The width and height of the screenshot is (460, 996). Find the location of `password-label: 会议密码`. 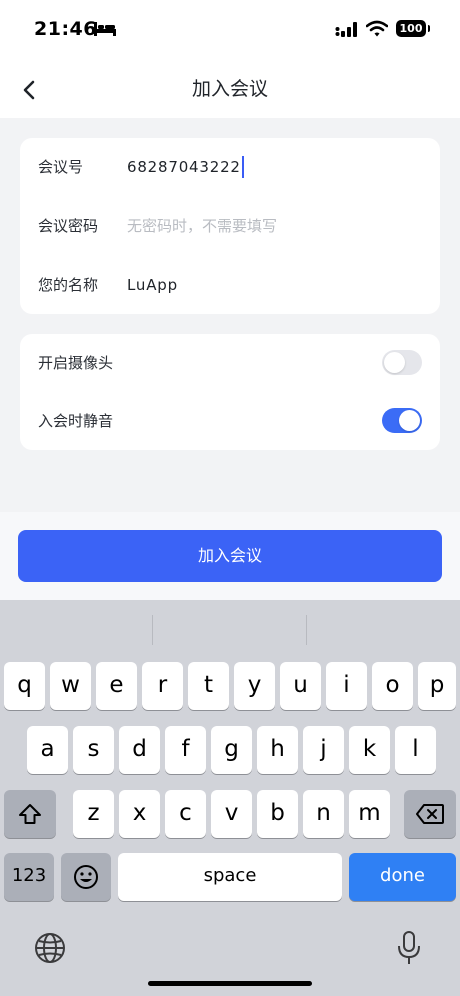

password-label: 会议密码 is located at coordinates (68, 226).